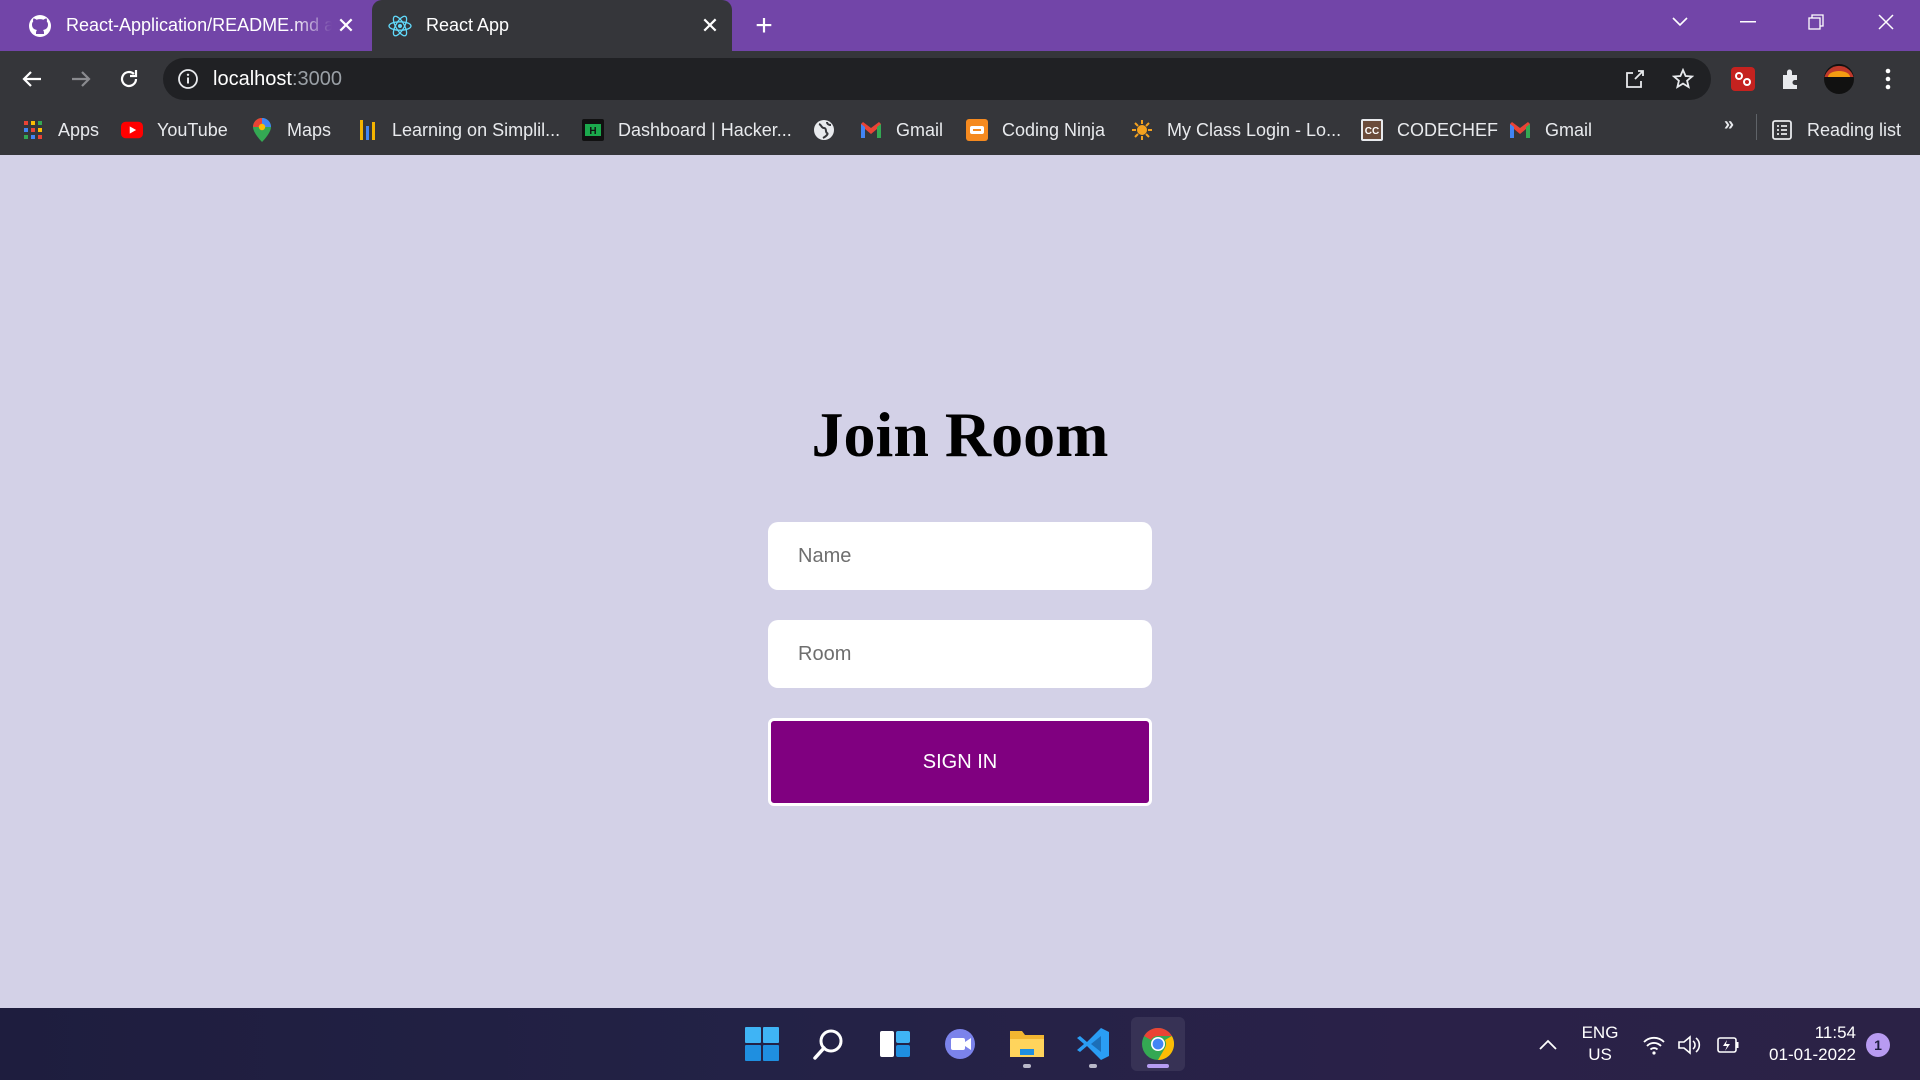  What do you see at coordinates (252, 79) in the screenshot?
I see `url-host: localhost` at bounding box center [252, 79].